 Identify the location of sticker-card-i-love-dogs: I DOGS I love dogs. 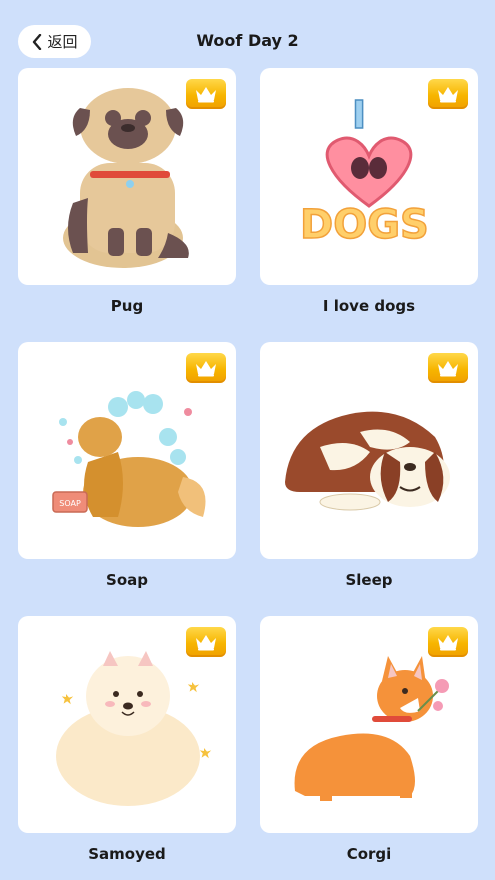
(369, 191).